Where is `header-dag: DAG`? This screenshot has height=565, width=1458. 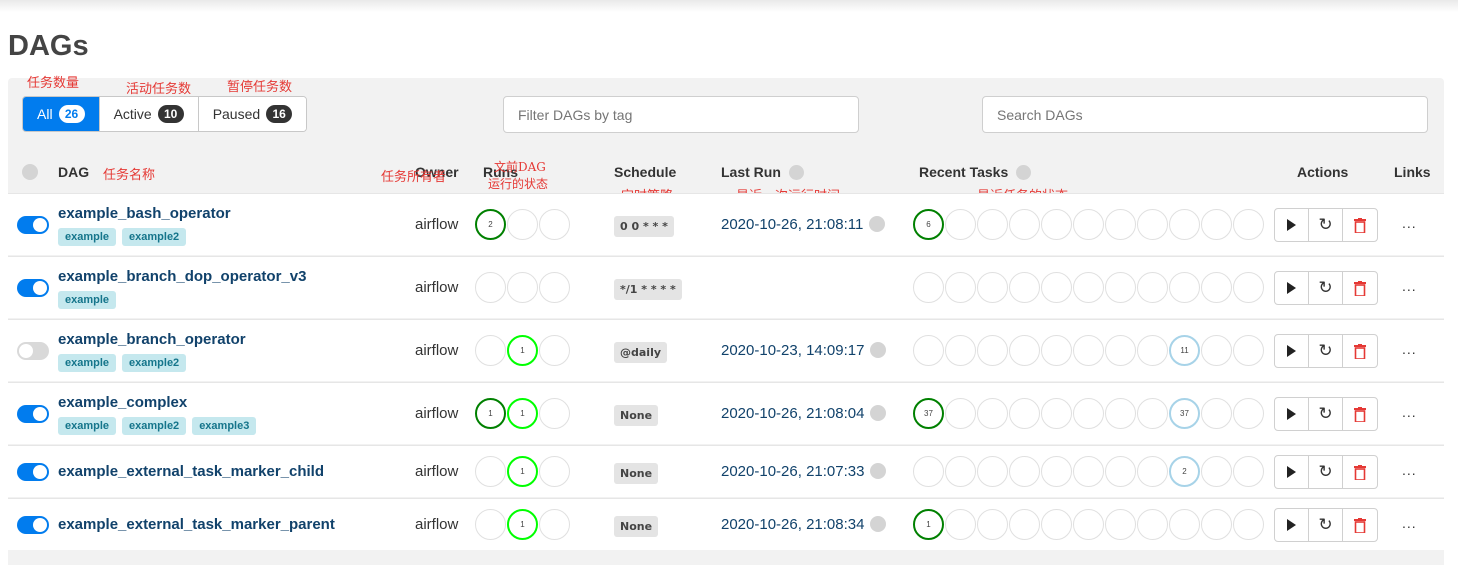
header-dag: DAG is located at coordinates (73, 172).